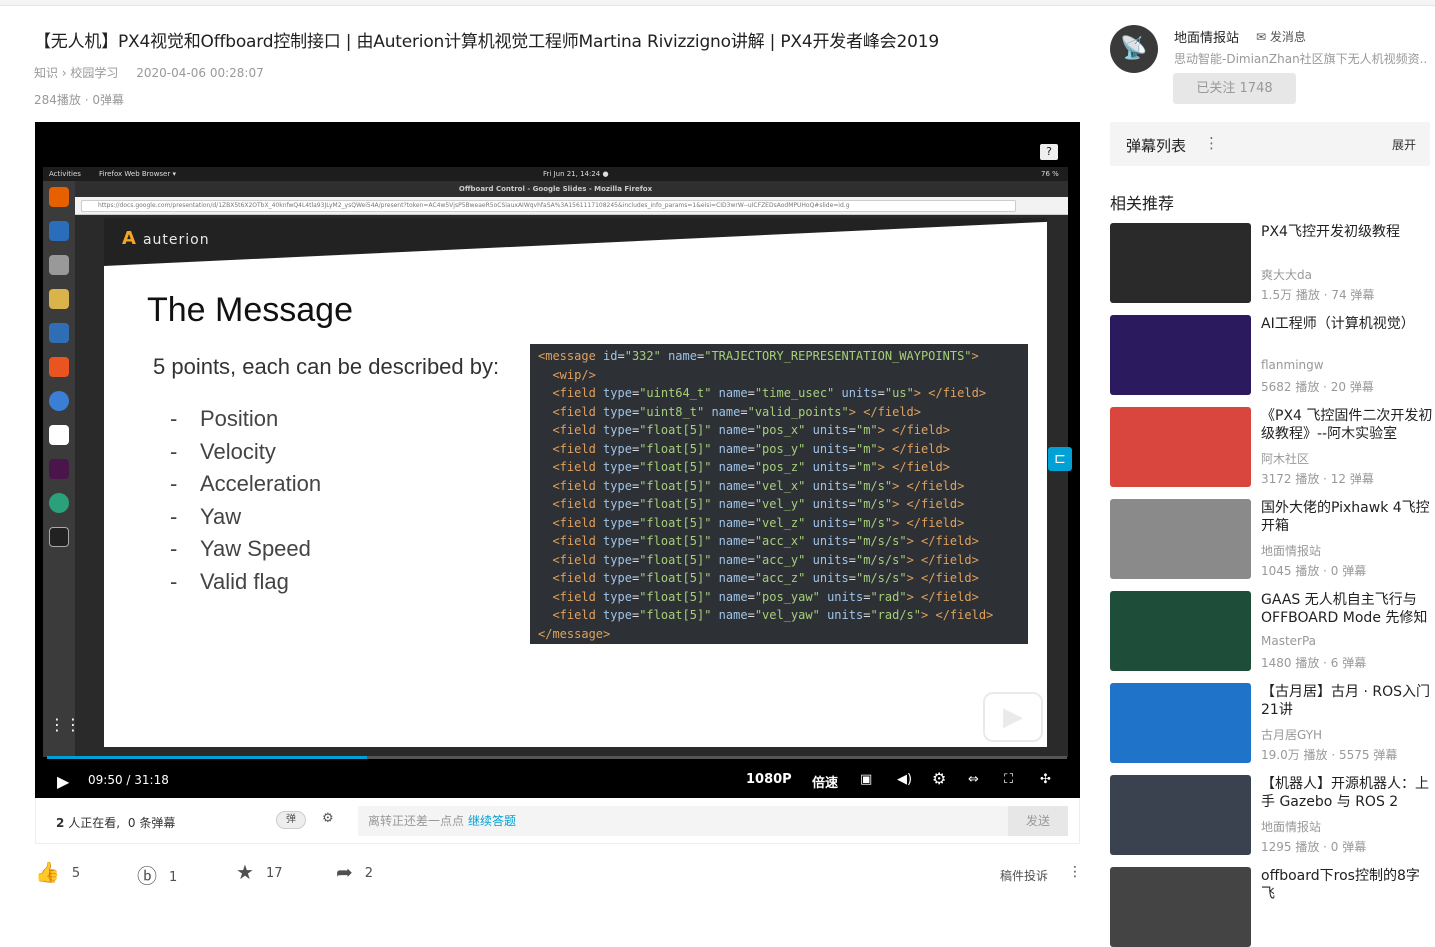  Describe the element at coordinates (1347, 793) in the screenshot. I see `related-title: 【机器人】开源机器人：上手 Gazebo 与 ROS 2` at that location.